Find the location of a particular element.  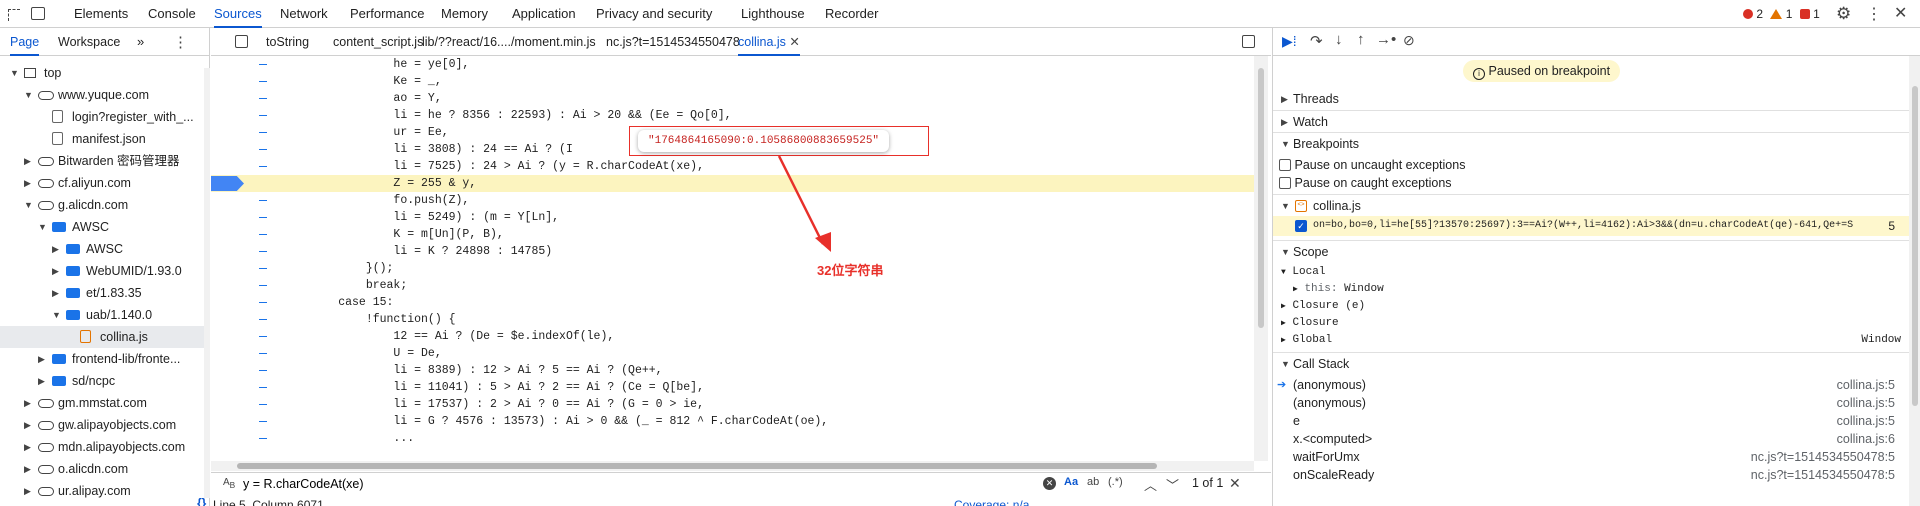

tree-item: ▼ AWSC is located at coordinates (102, 227).